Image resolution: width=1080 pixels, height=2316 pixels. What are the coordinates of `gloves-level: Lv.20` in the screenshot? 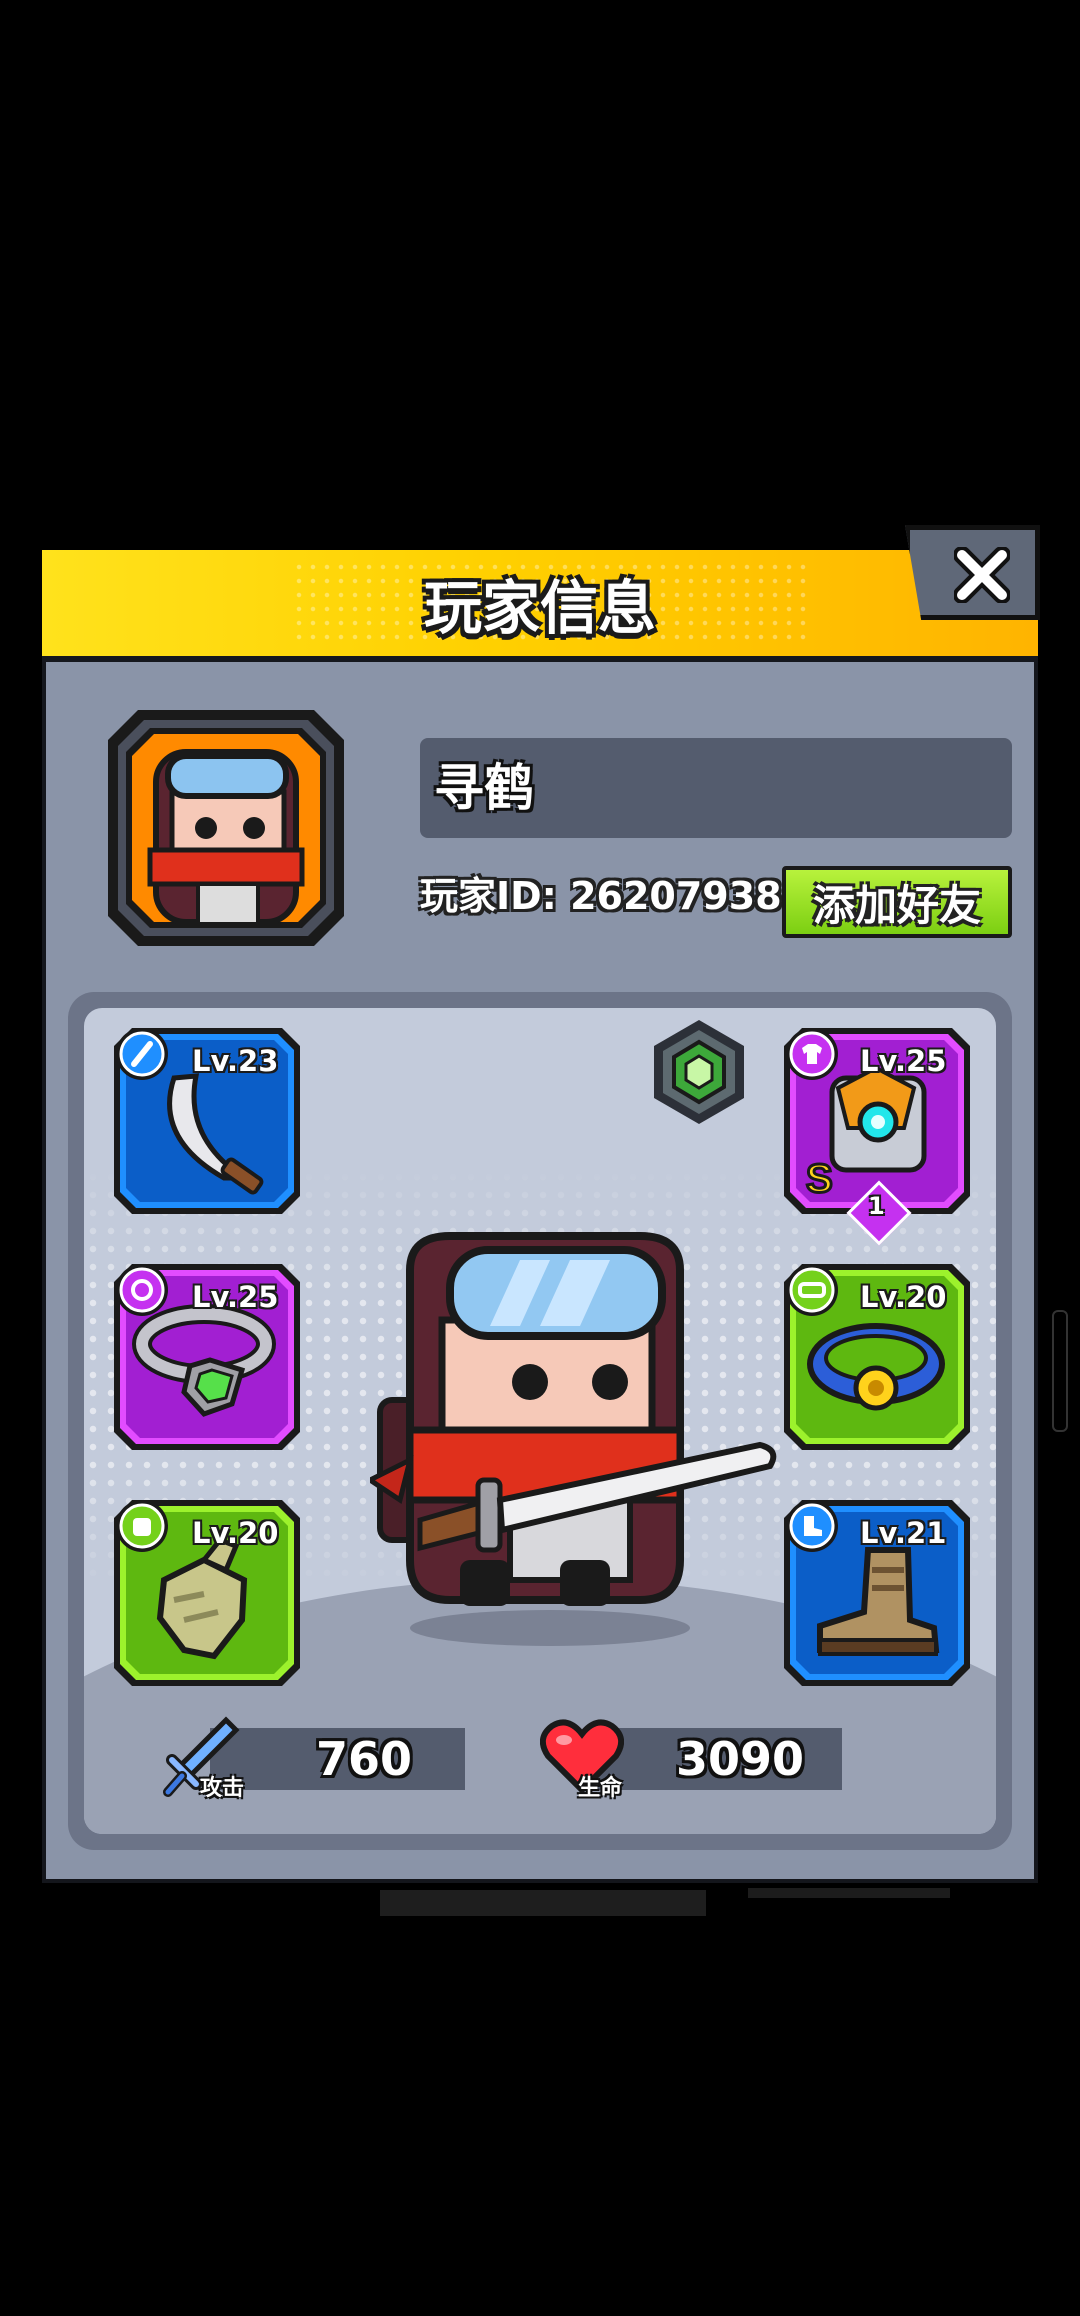 It's located at (235, 1533).